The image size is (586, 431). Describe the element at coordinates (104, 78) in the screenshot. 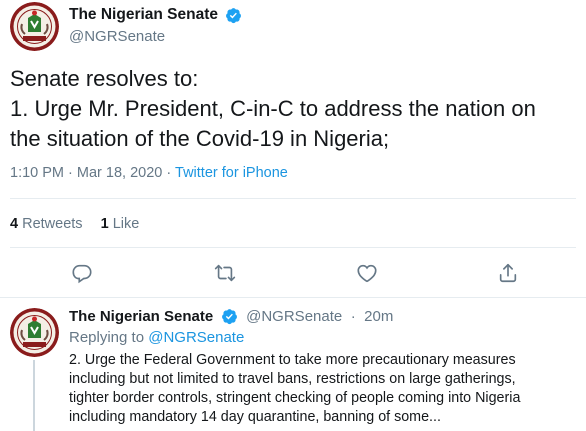

I see `tweet-text-line: Senate resolves to:` at that location.